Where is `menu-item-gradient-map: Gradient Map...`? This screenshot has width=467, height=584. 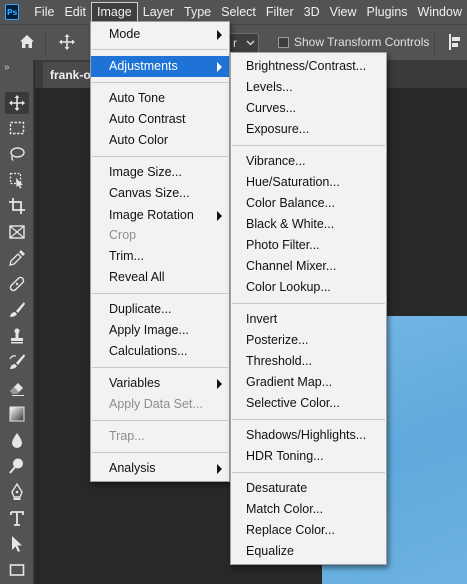
menu-item-gradient-map: Gradient Map... is located at coordinates (308, 382).